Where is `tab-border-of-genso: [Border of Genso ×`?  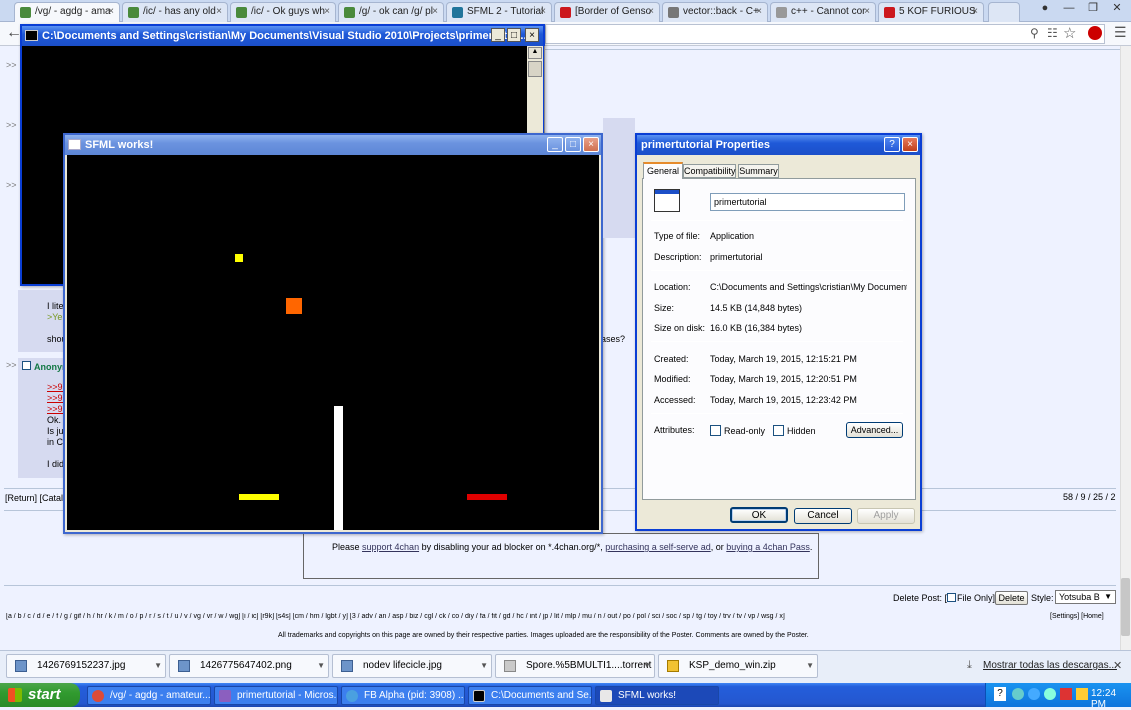
tab-border-of-genso: [Border of Genso × is located at coordinates (607, 12).